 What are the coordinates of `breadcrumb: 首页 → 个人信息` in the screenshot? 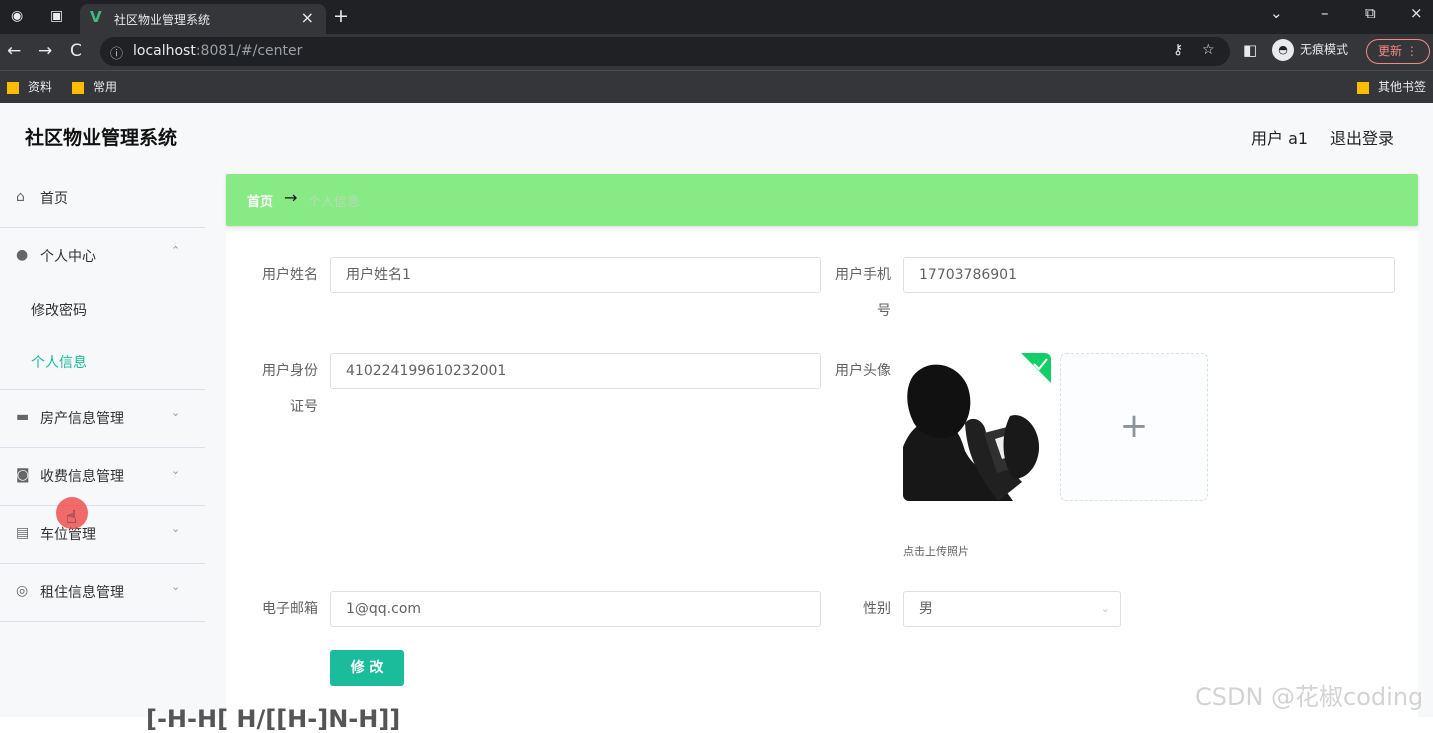 It's located at (822, 200).